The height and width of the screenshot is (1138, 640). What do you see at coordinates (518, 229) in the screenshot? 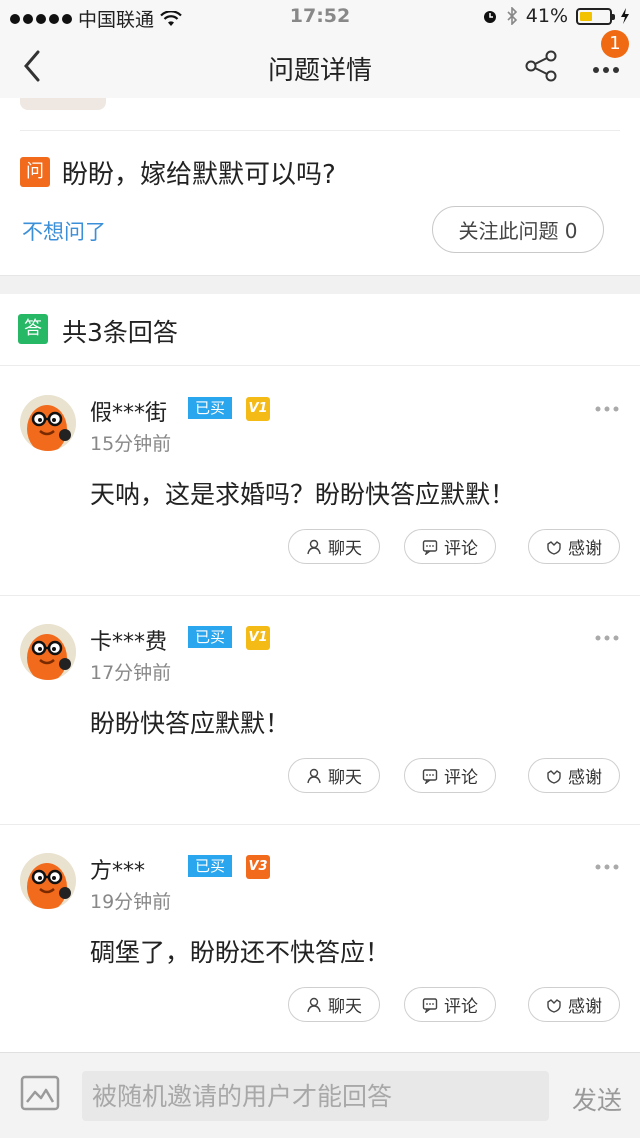
I see `follow-question-button: 关注此问题 0` at bounding box center [518, 229].